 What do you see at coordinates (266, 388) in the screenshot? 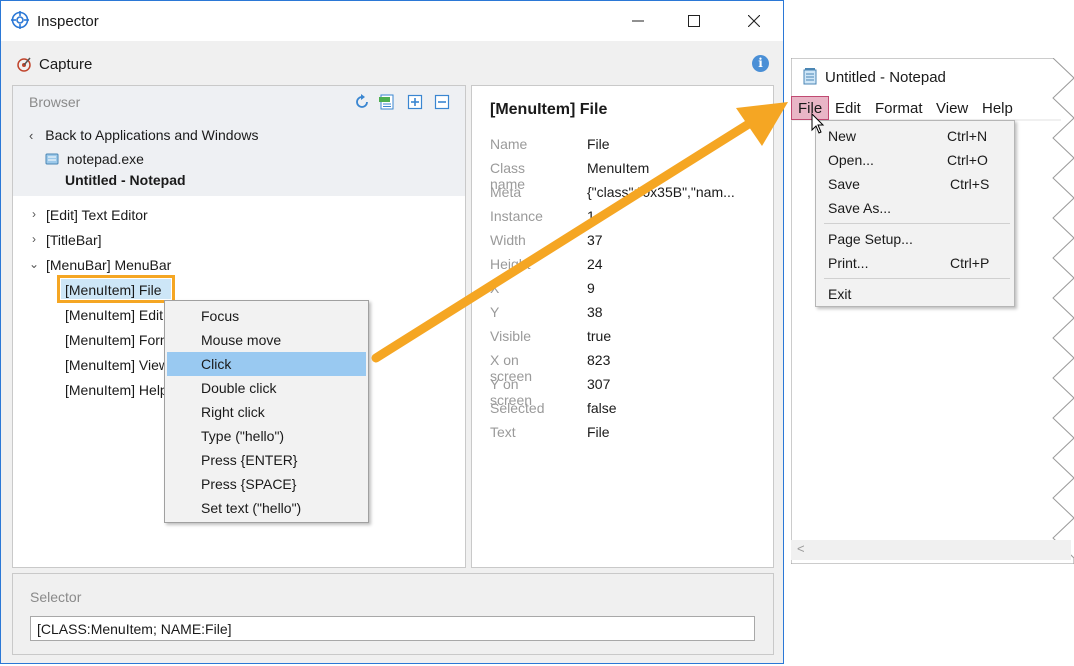
I see `menu-item-double-click: Double click` at bounding box center [266, 388].